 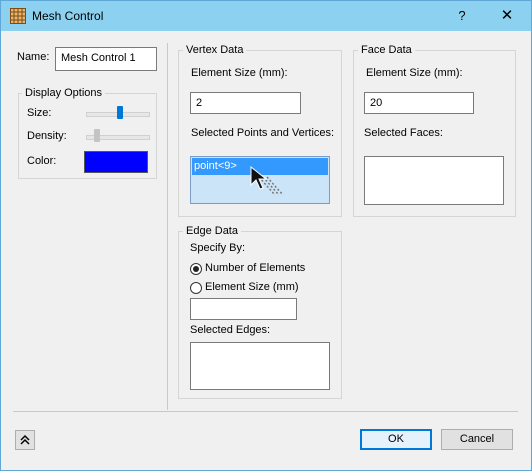 What do you see at coordinates (414, 73) in the screenshot?
I see `face-element-size-label: Element Size (mm):` at bounding box center [414, 73].